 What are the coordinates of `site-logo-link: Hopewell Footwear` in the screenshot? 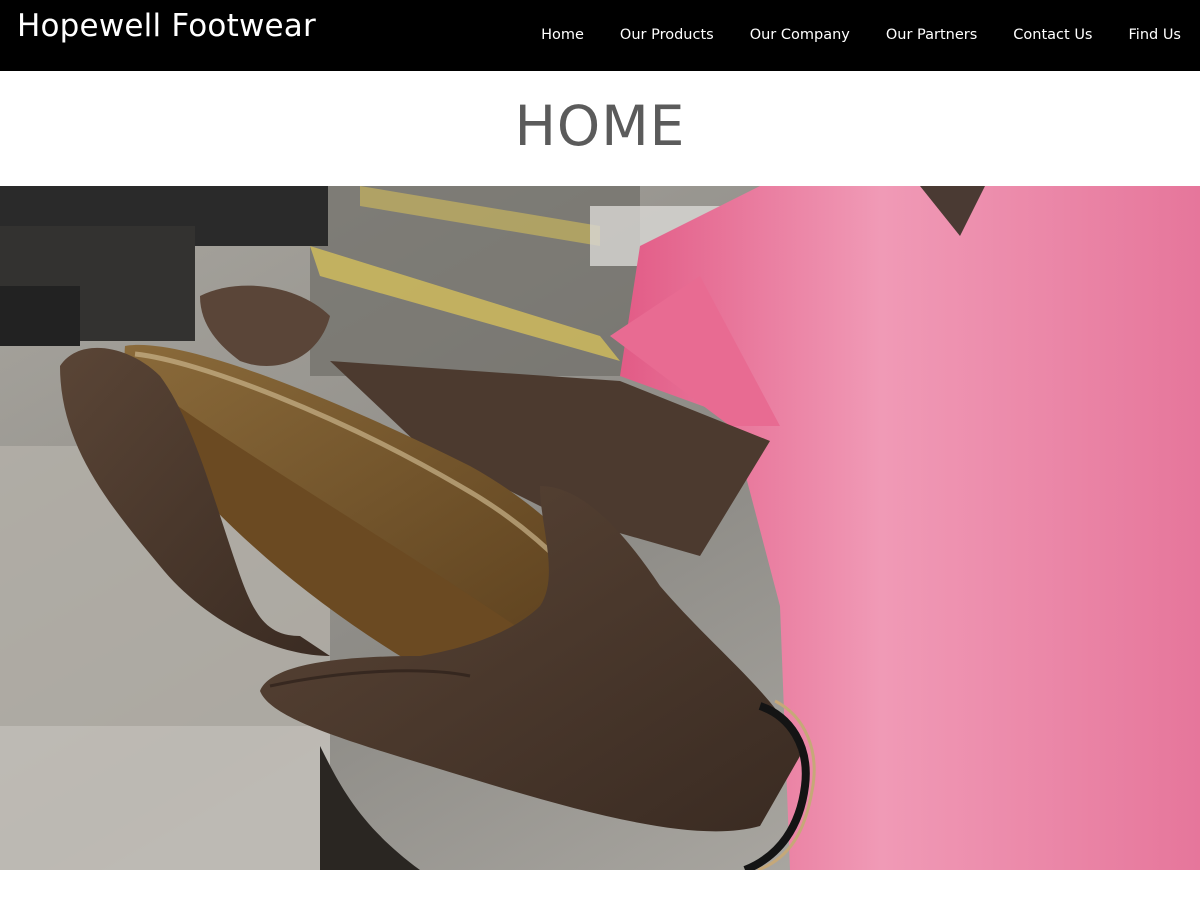 It's located at (166, 26).